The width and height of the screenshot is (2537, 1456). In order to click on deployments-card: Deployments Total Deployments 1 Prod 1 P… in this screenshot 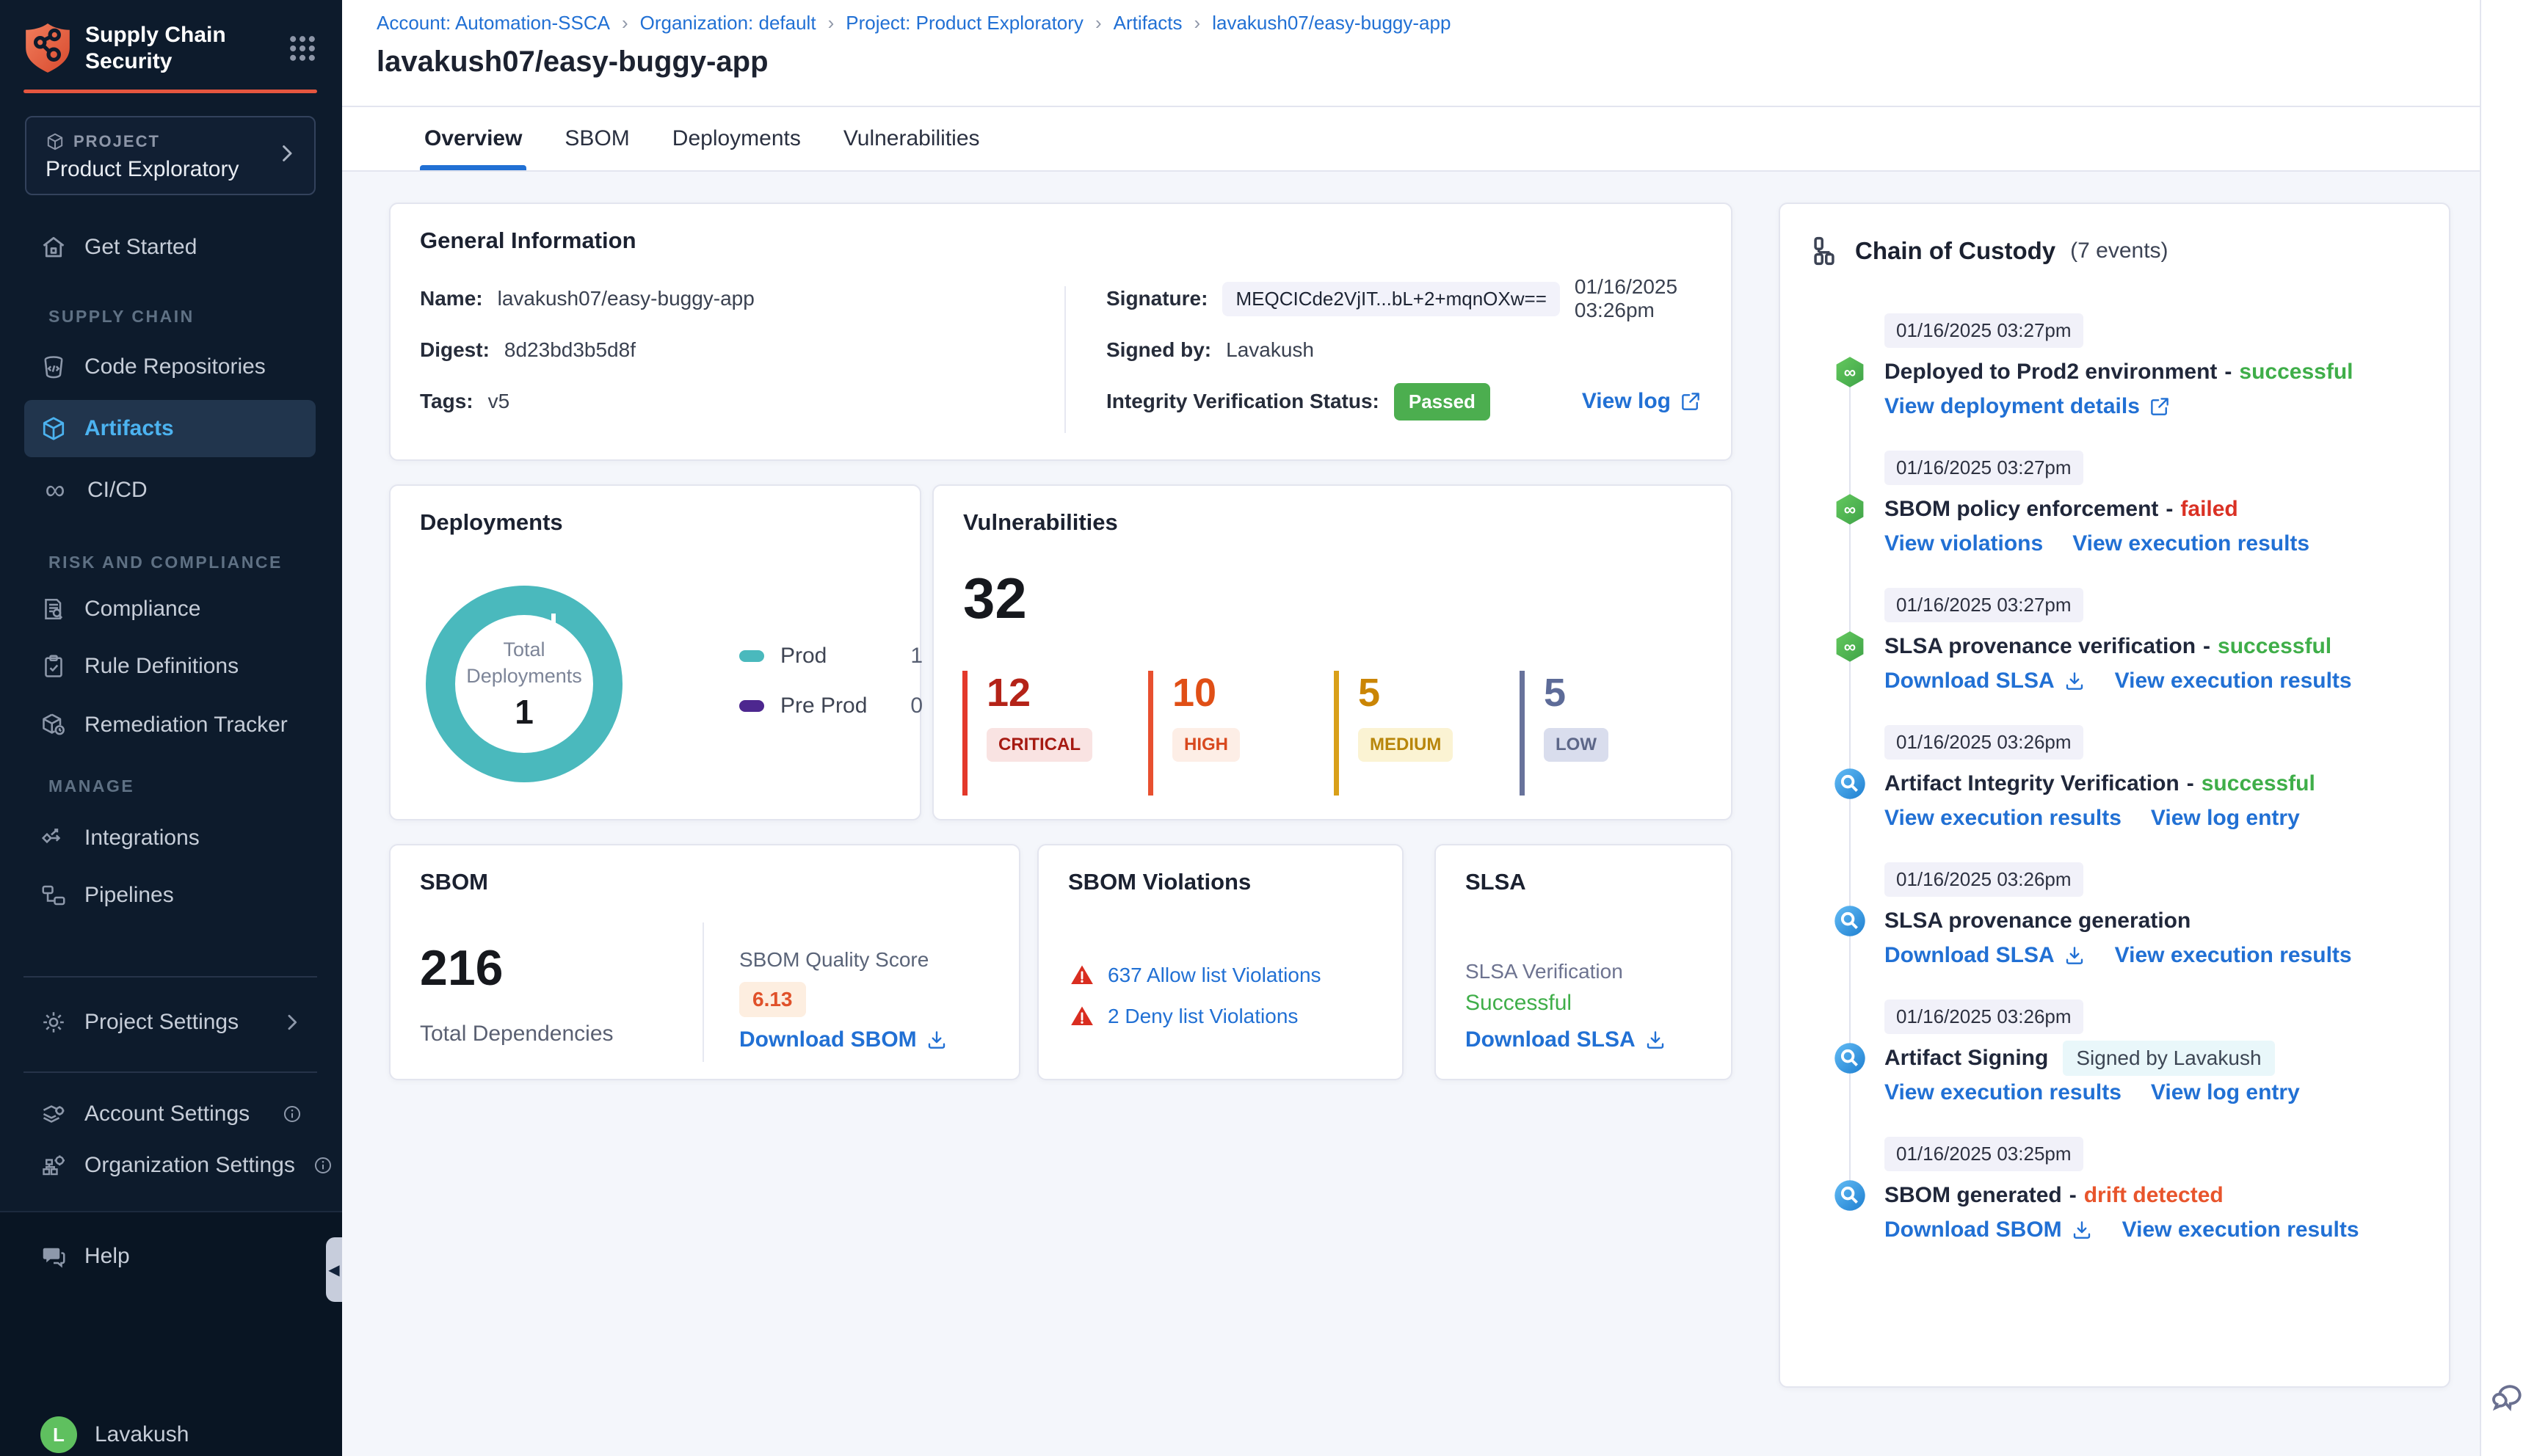, I will do `click(656, 652)`.